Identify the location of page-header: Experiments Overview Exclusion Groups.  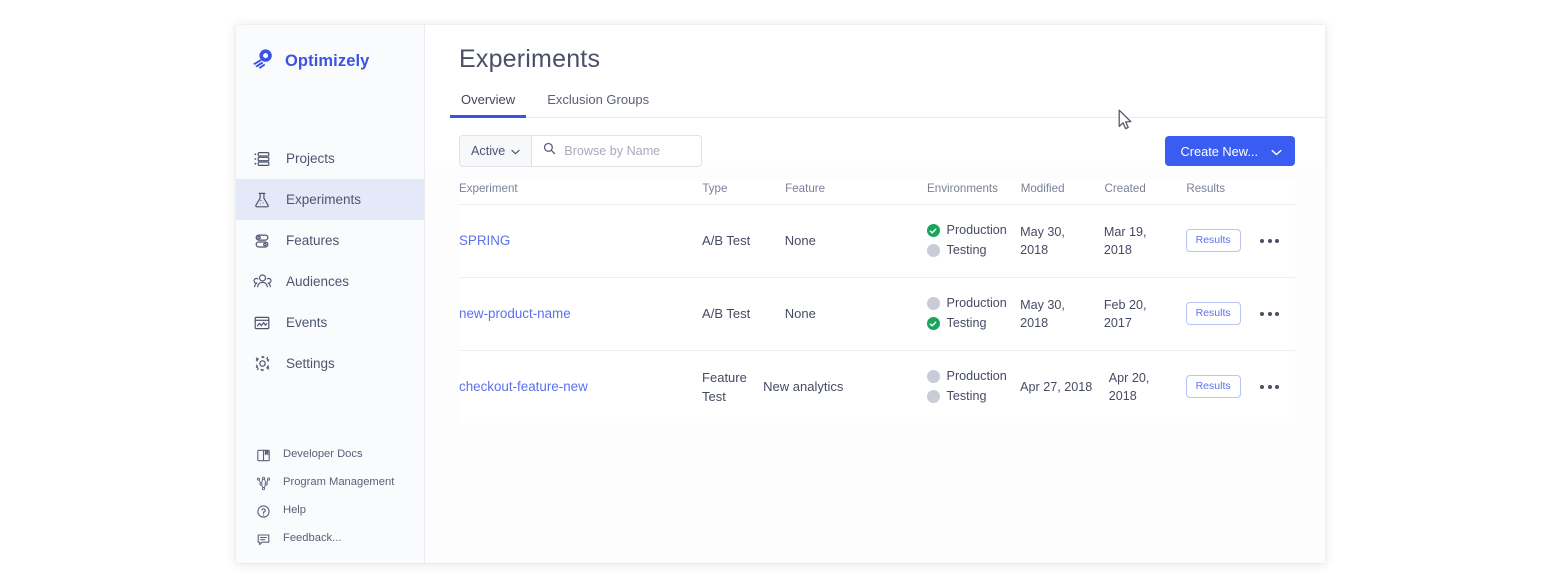
(875, 71).